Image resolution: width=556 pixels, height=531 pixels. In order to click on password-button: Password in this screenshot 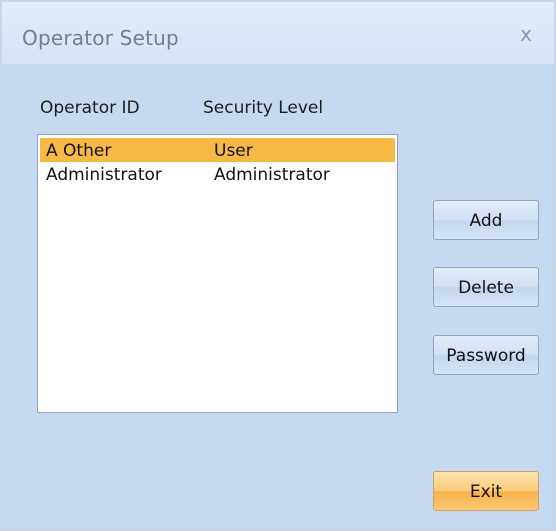, I will do `click(486, 355)`.